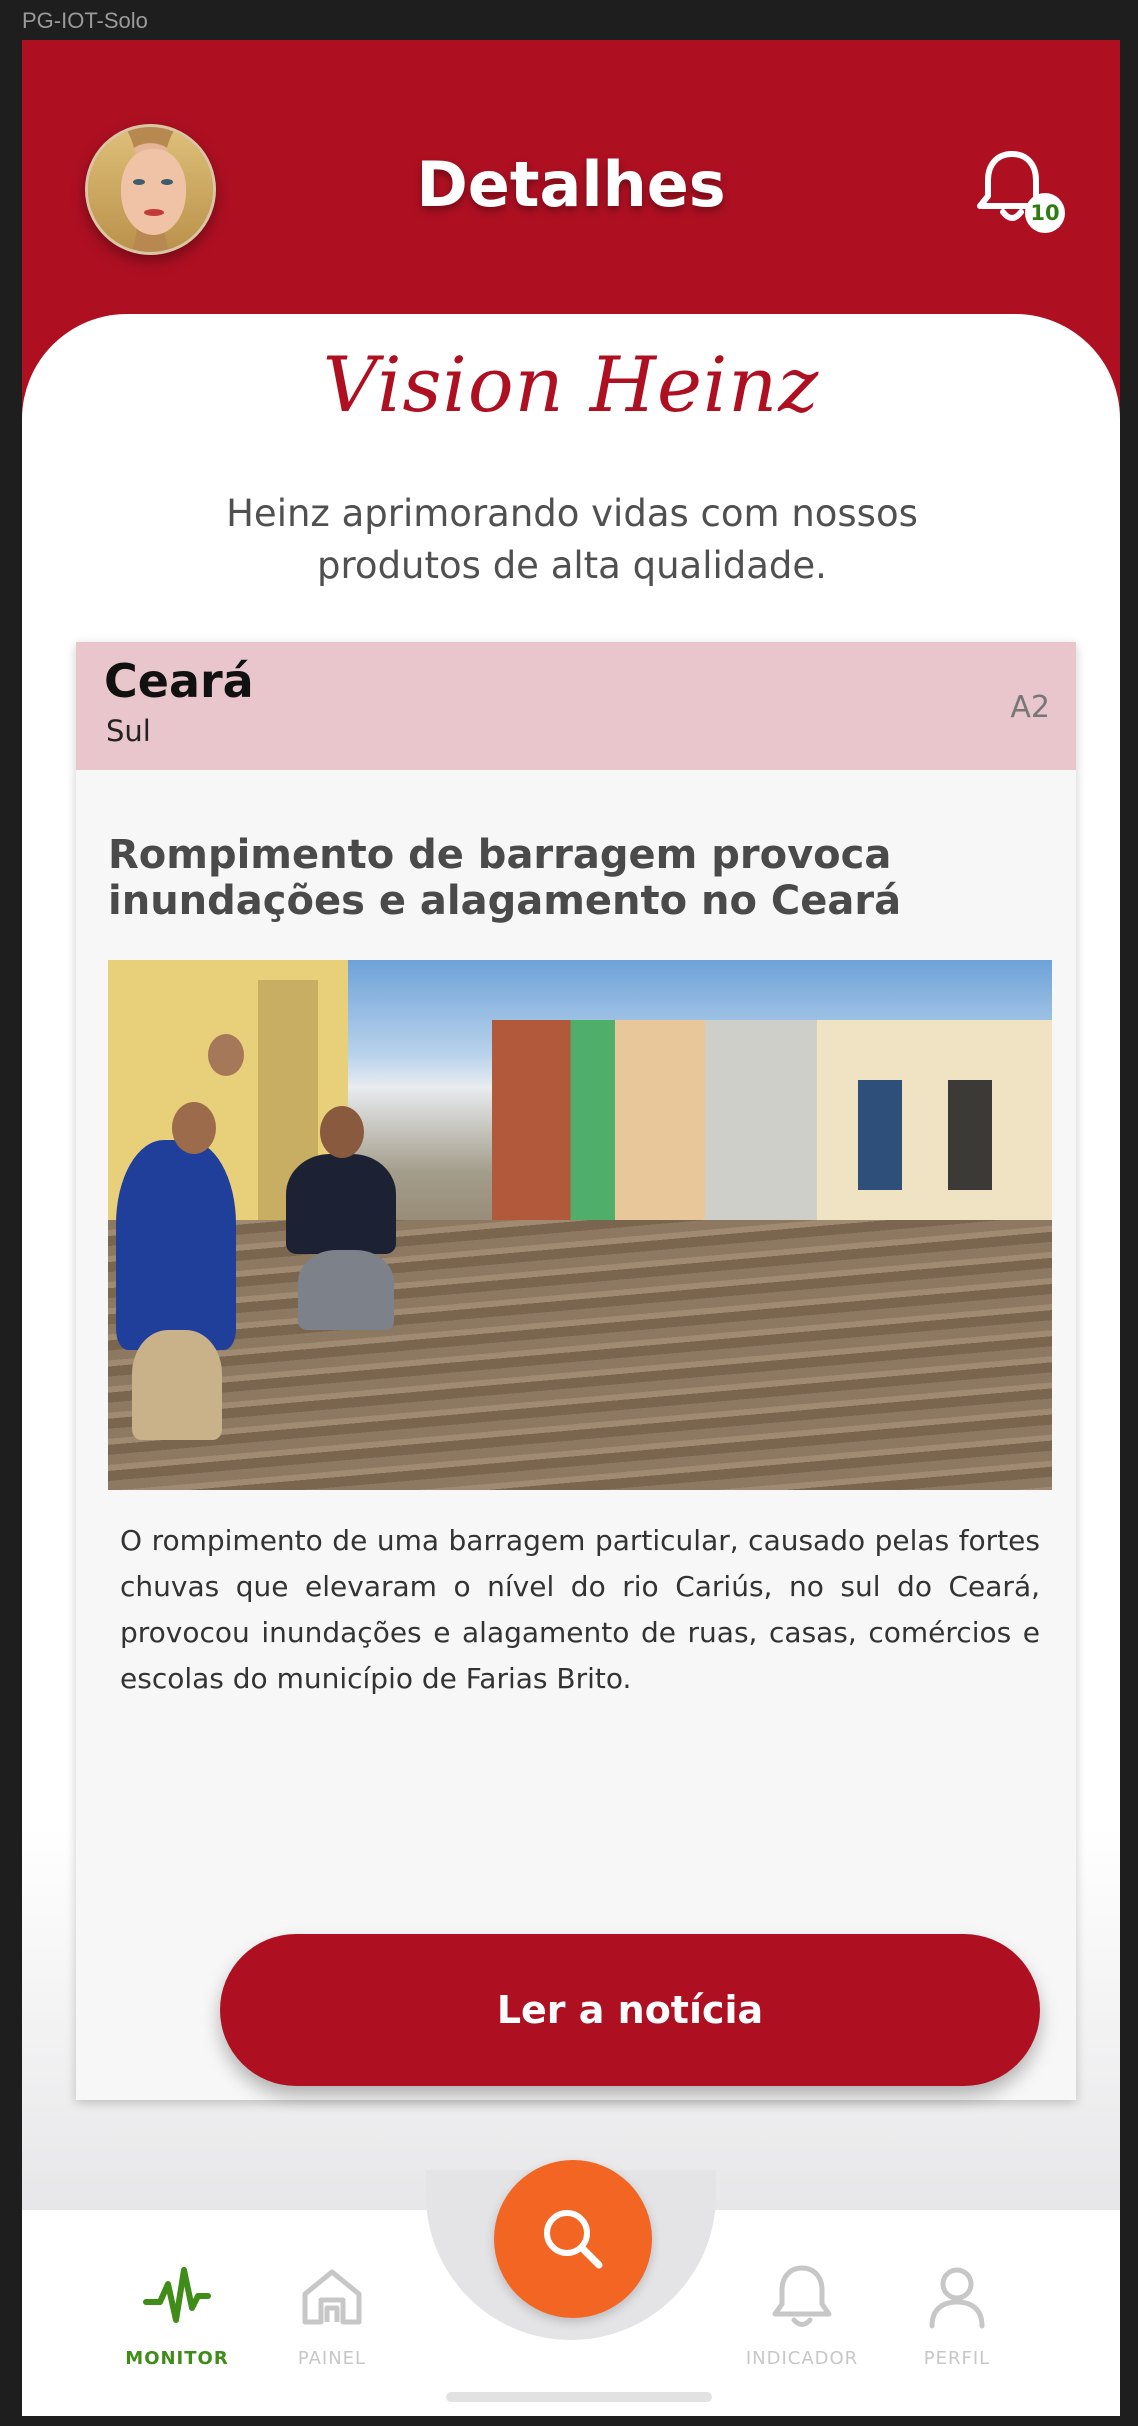 The width and height of the screenshot is (1138, 2426). What do you see at coordinates (177, 2295) in the screenshot?
I see `pulse-icon` at bounding box center [177, 2295].